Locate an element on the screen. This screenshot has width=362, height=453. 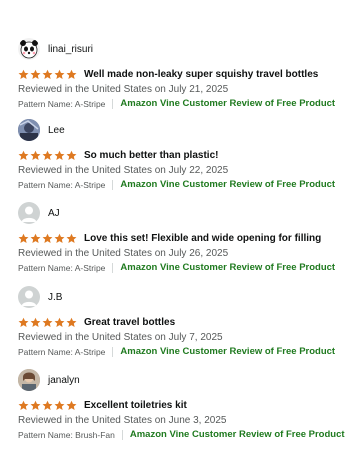
reviewer-name: linai_risuri is located at coordinates (70, 49).